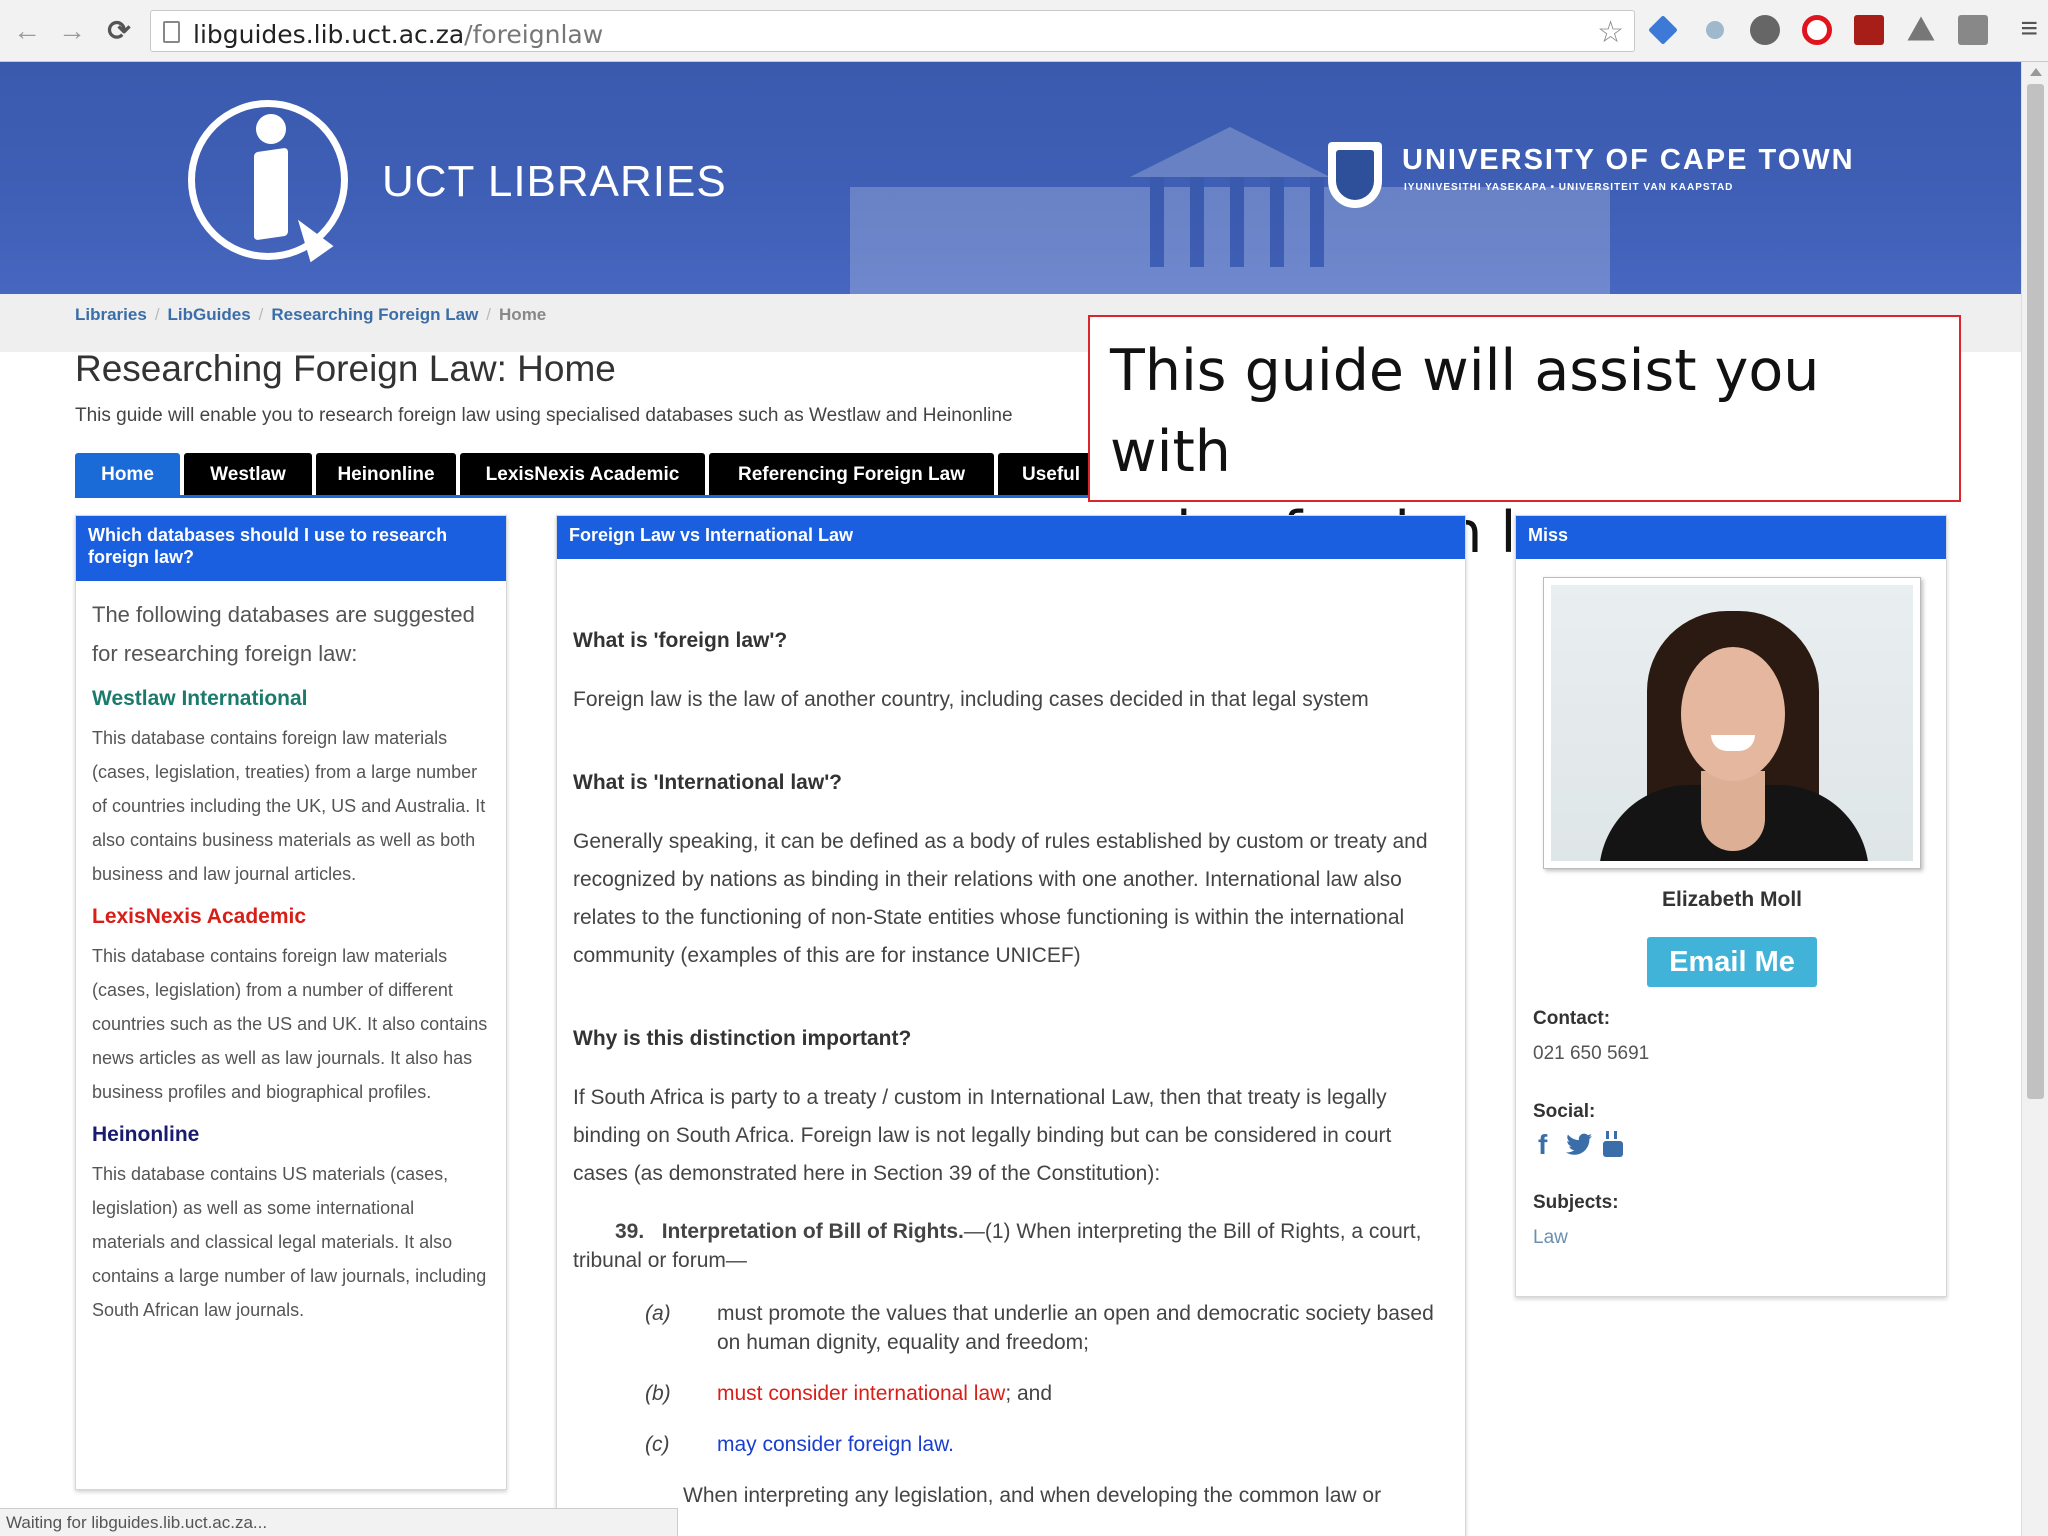 The image size is (2048, 1536). What do you see at coordinates (851, 474) in the screenshot?
I see `tab-referencing-foreign-law: Referencing Foreign Law` at bounding box center [851, 474].